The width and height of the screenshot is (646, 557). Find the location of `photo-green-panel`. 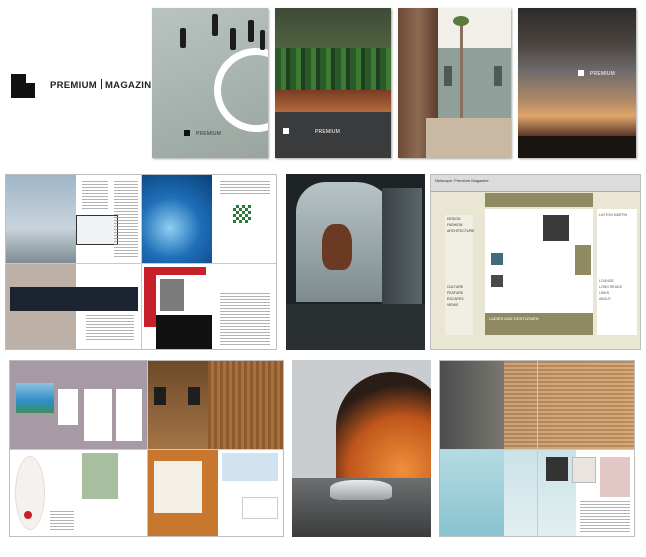

photo-green-panel is located at coordinates (100, 476).